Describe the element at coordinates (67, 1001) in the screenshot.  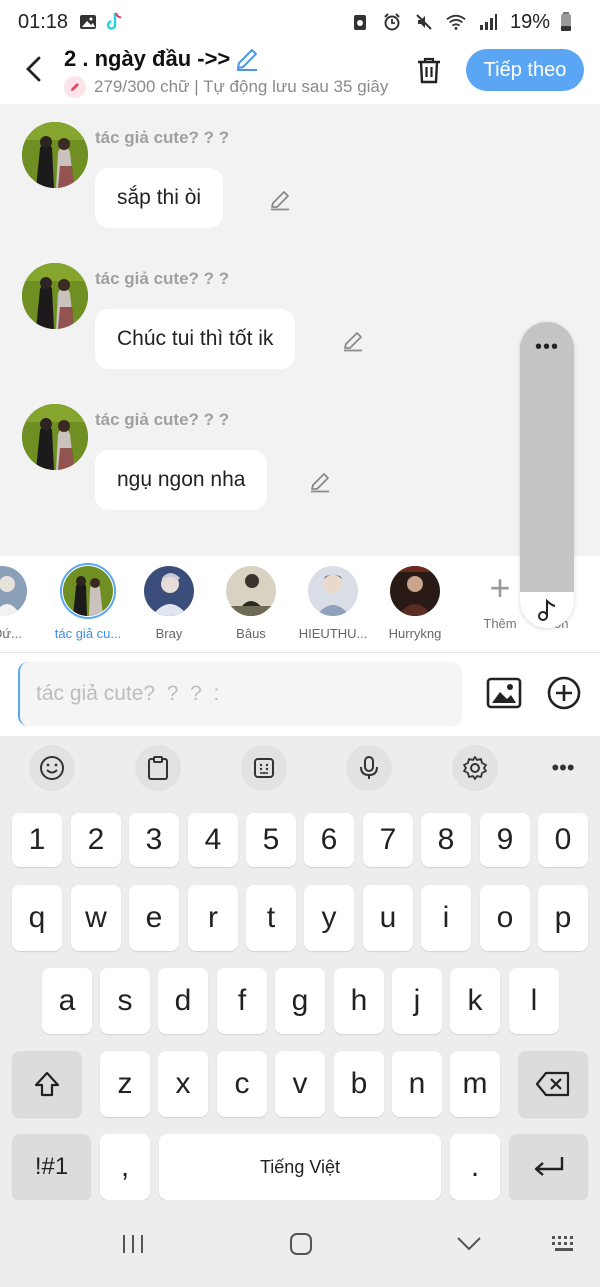
I see `key-a: a` at that location.